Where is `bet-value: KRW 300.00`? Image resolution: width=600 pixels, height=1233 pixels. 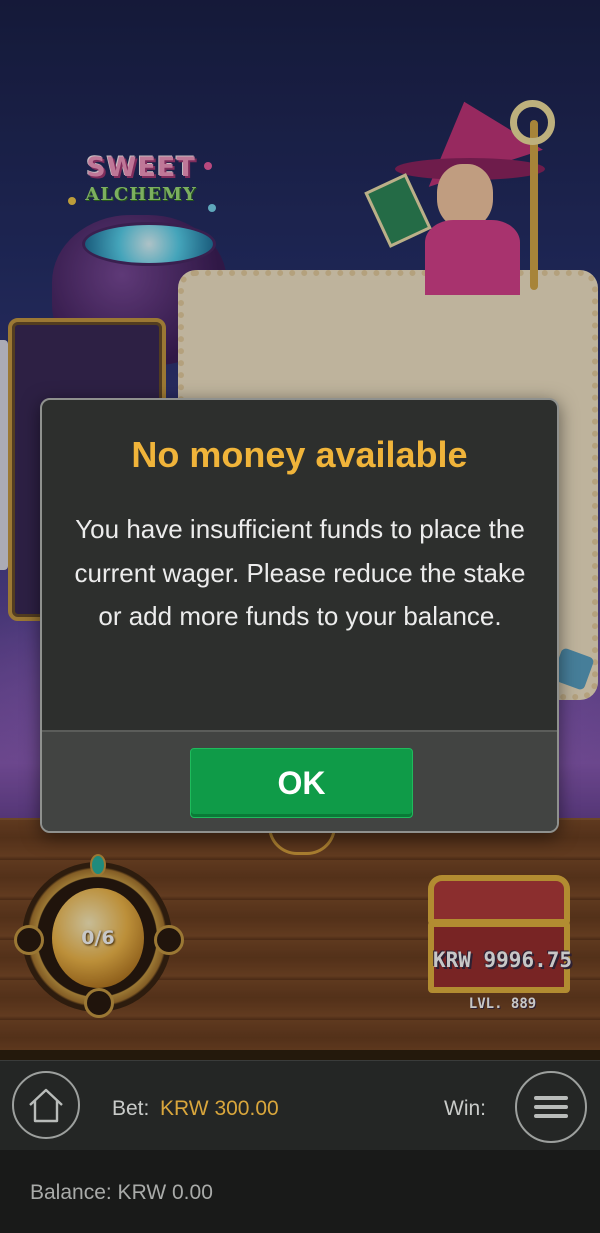
bet-value: KRW 300.00 is located at coordinates (219, 1108).